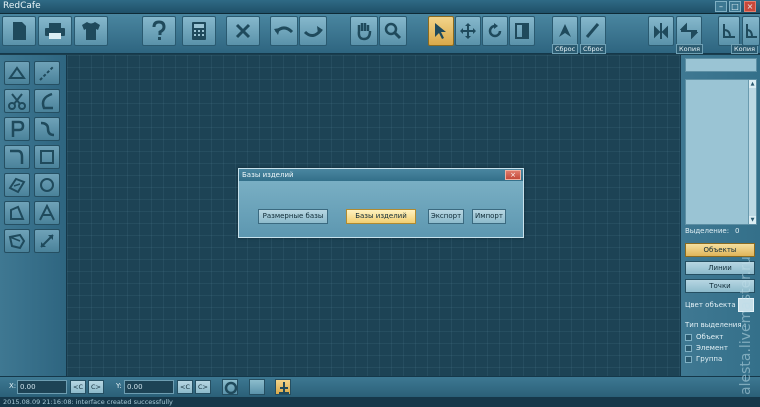  Describe the element at coordinates (735, 6) in the screenshot. I see `maximize-button: □` at that location.